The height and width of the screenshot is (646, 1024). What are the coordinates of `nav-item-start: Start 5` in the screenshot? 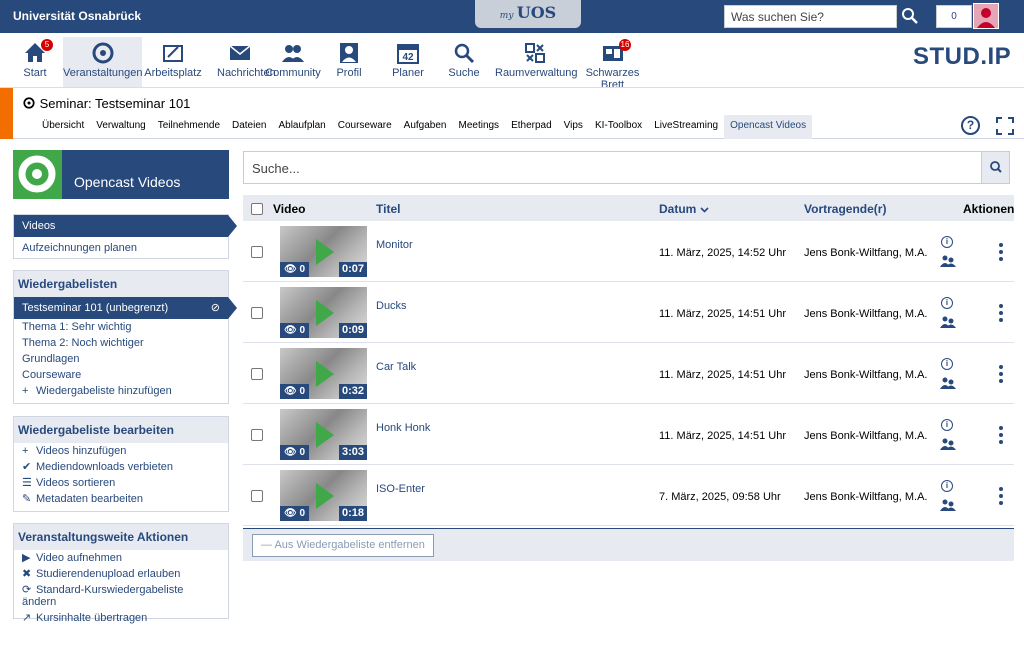 It's located at (36, 62).